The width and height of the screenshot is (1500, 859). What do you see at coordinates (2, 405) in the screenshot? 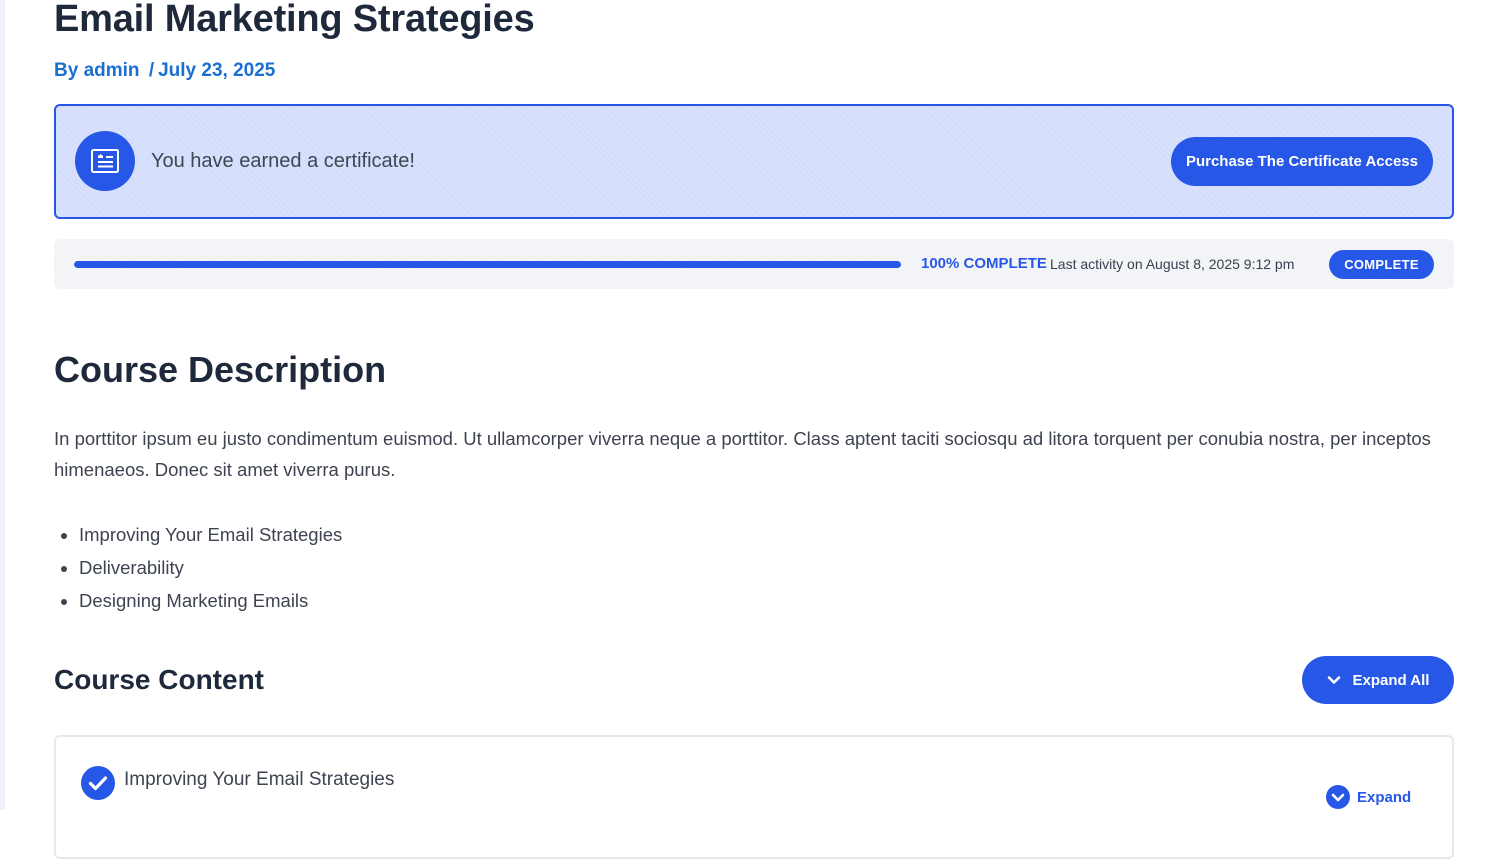
I see `left-edge` at bounding box center [2, 405].